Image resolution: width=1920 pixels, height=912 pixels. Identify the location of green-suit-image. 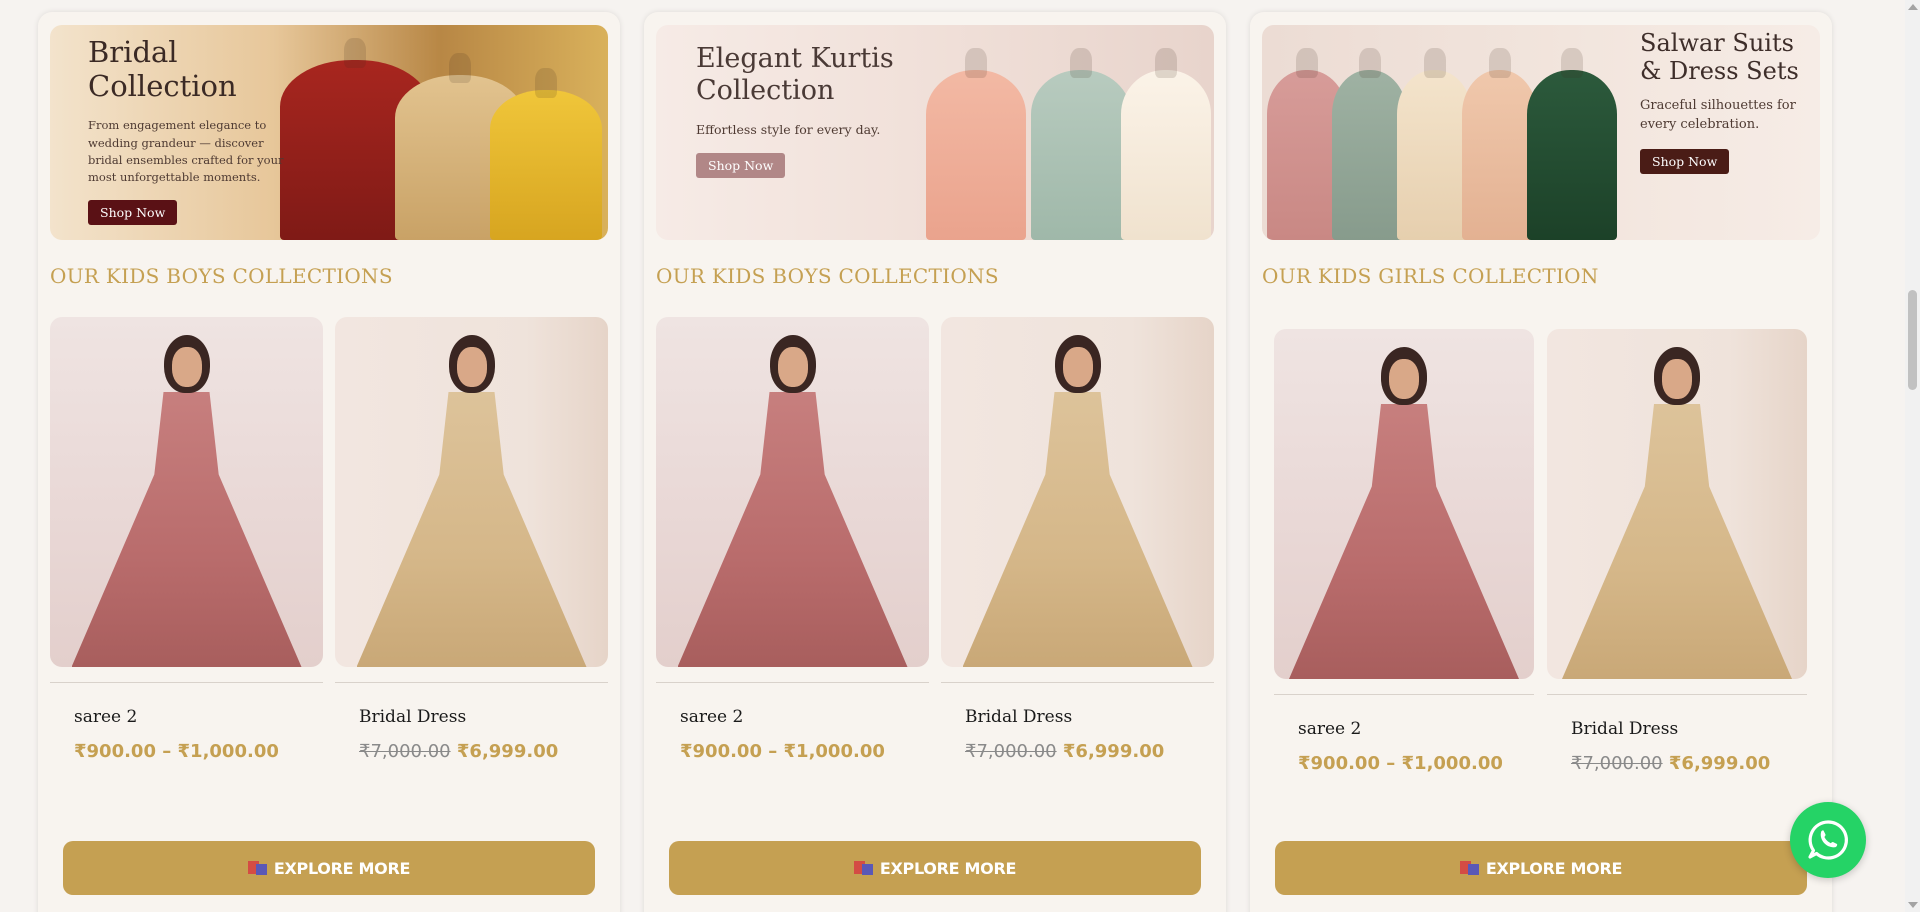
(1572, 155).